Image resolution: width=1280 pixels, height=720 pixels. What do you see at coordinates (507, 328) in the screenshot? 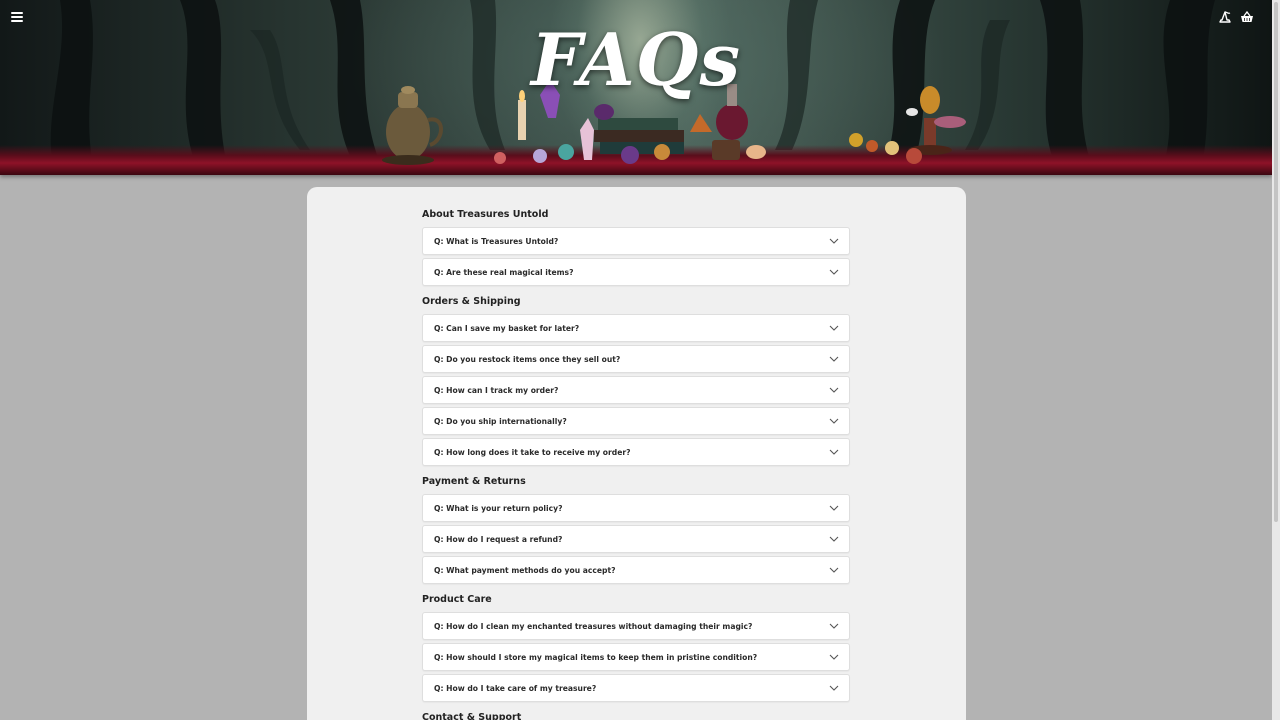
I see `faq-question-text: Q: Can I save my basket for later?` at bounding box center [507, 328].